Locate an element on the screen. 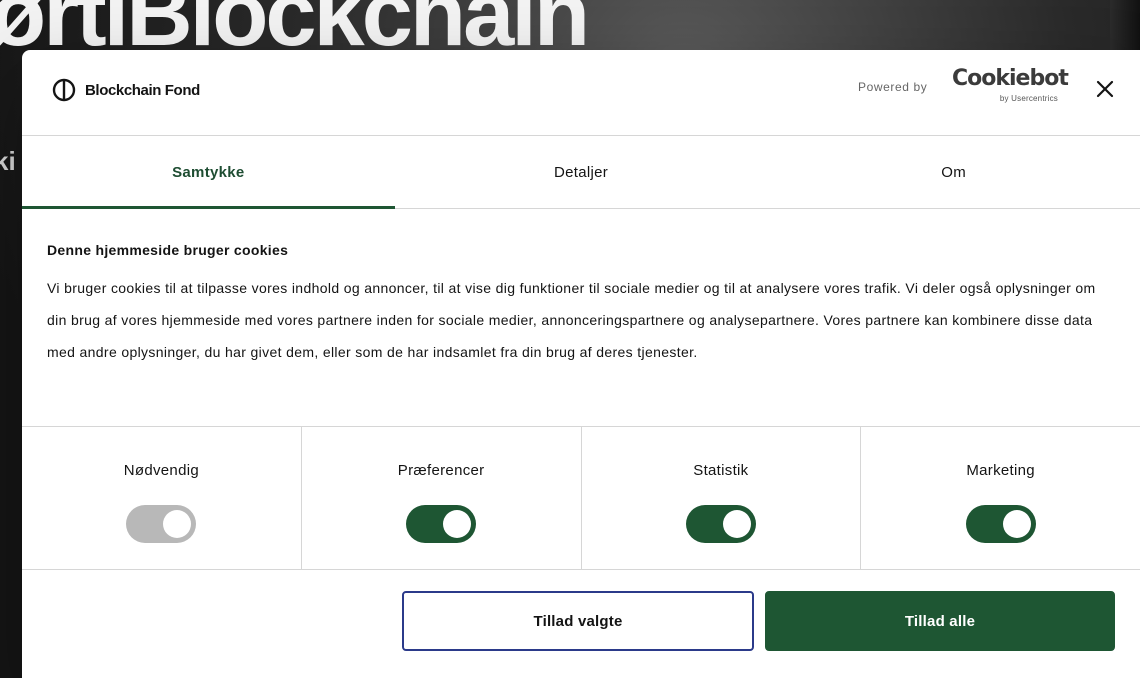 The height and width of the screenshot is (678, 1140). brand-name: Blockchain Fond is located at coordinates (142, 90).